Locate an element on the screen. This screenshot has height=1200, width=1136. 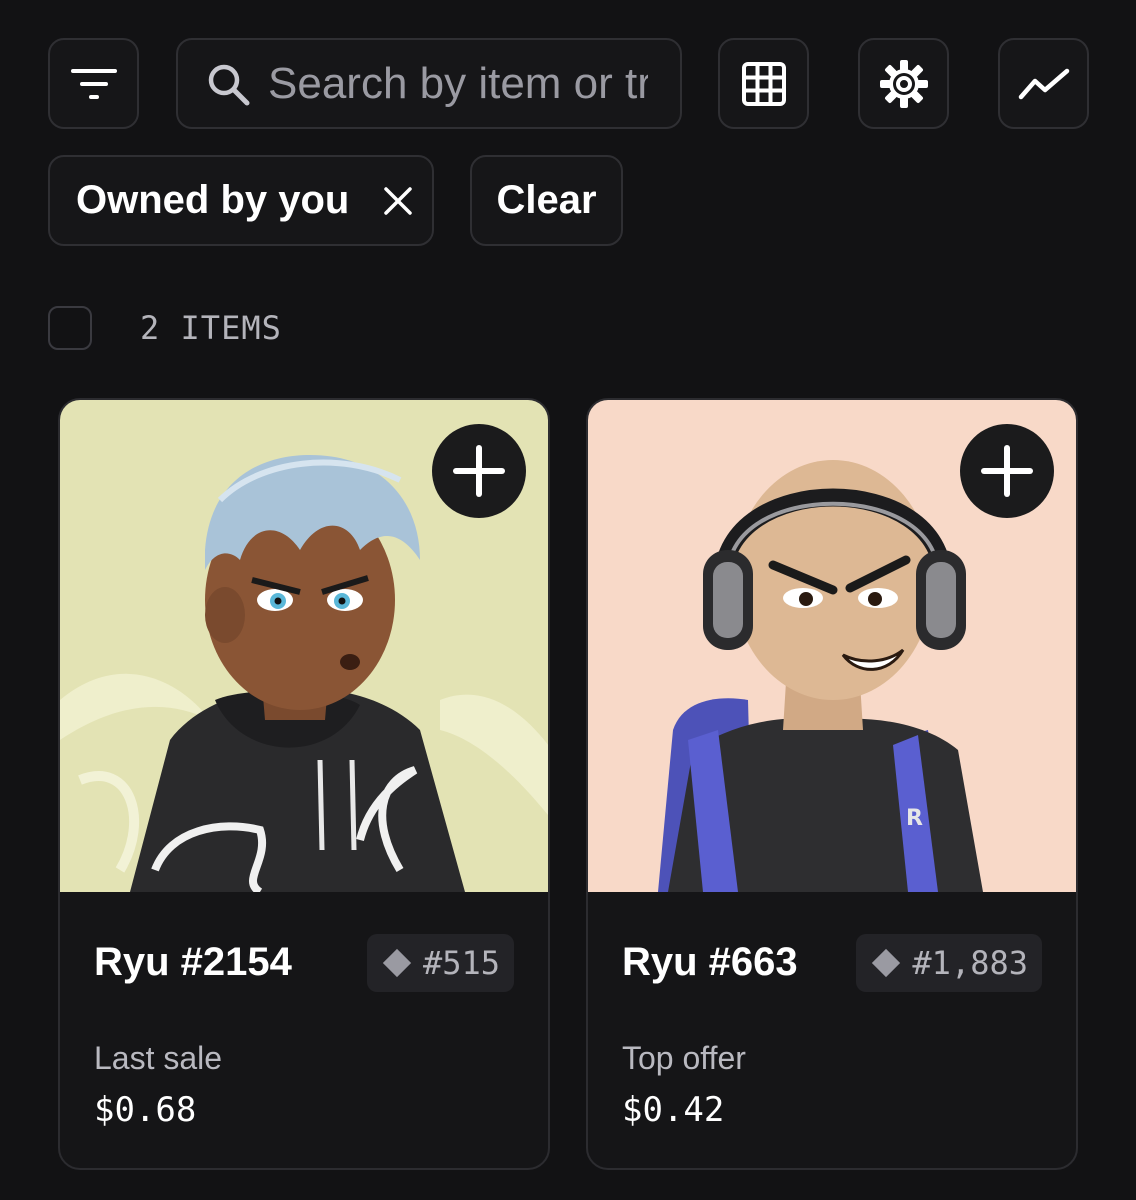
filter-icon is located at coordinates (93, 84).